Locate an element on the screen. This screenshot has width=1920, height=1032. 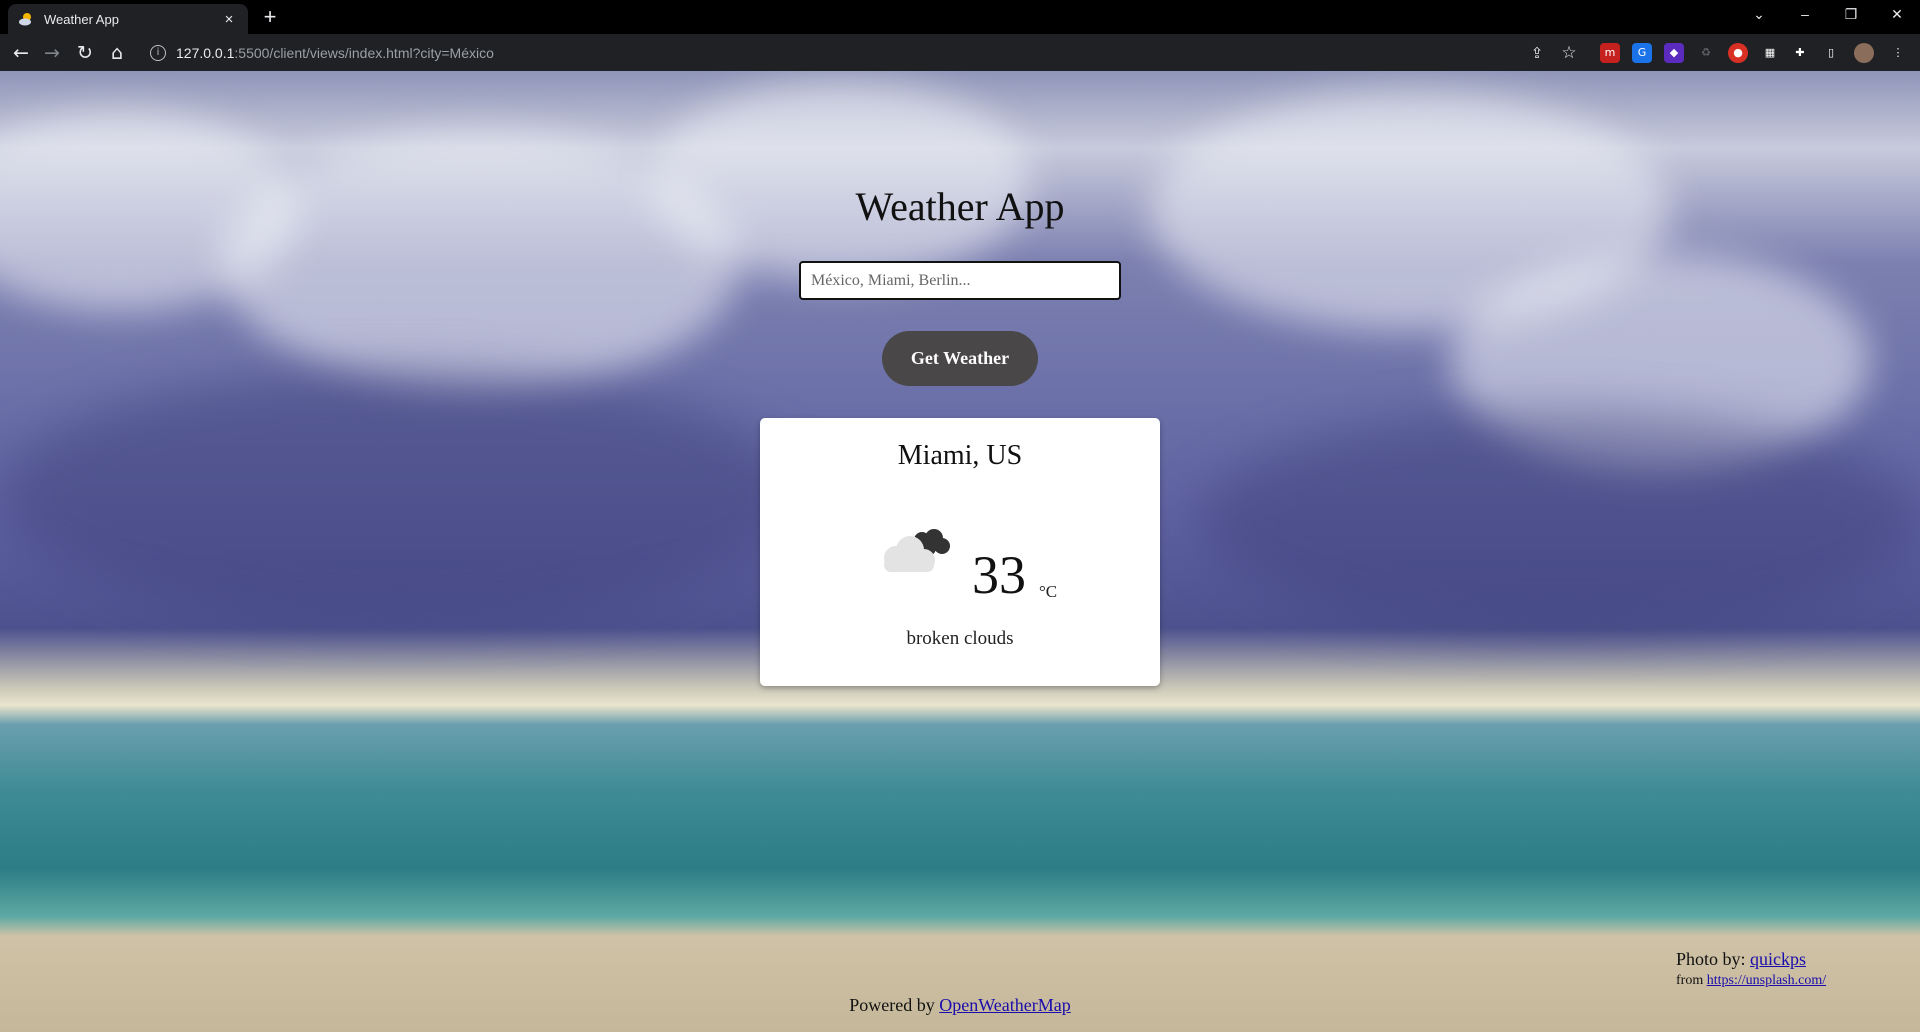
get-weather-button: Get Weather is located at coordinates (960, 358).